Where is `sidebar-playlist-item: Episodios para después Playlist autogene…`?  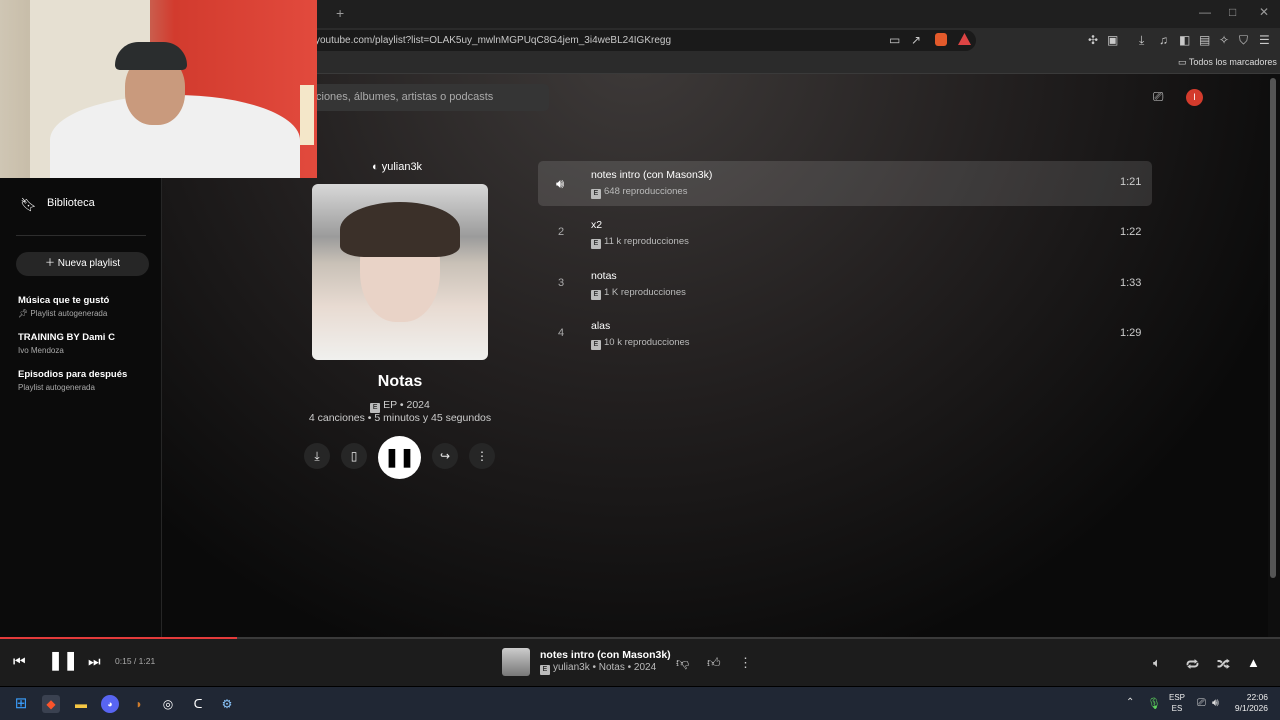 sidebar-playlist-item: Episodios para después Playlist autogene… is located at coordinates (72, 380).